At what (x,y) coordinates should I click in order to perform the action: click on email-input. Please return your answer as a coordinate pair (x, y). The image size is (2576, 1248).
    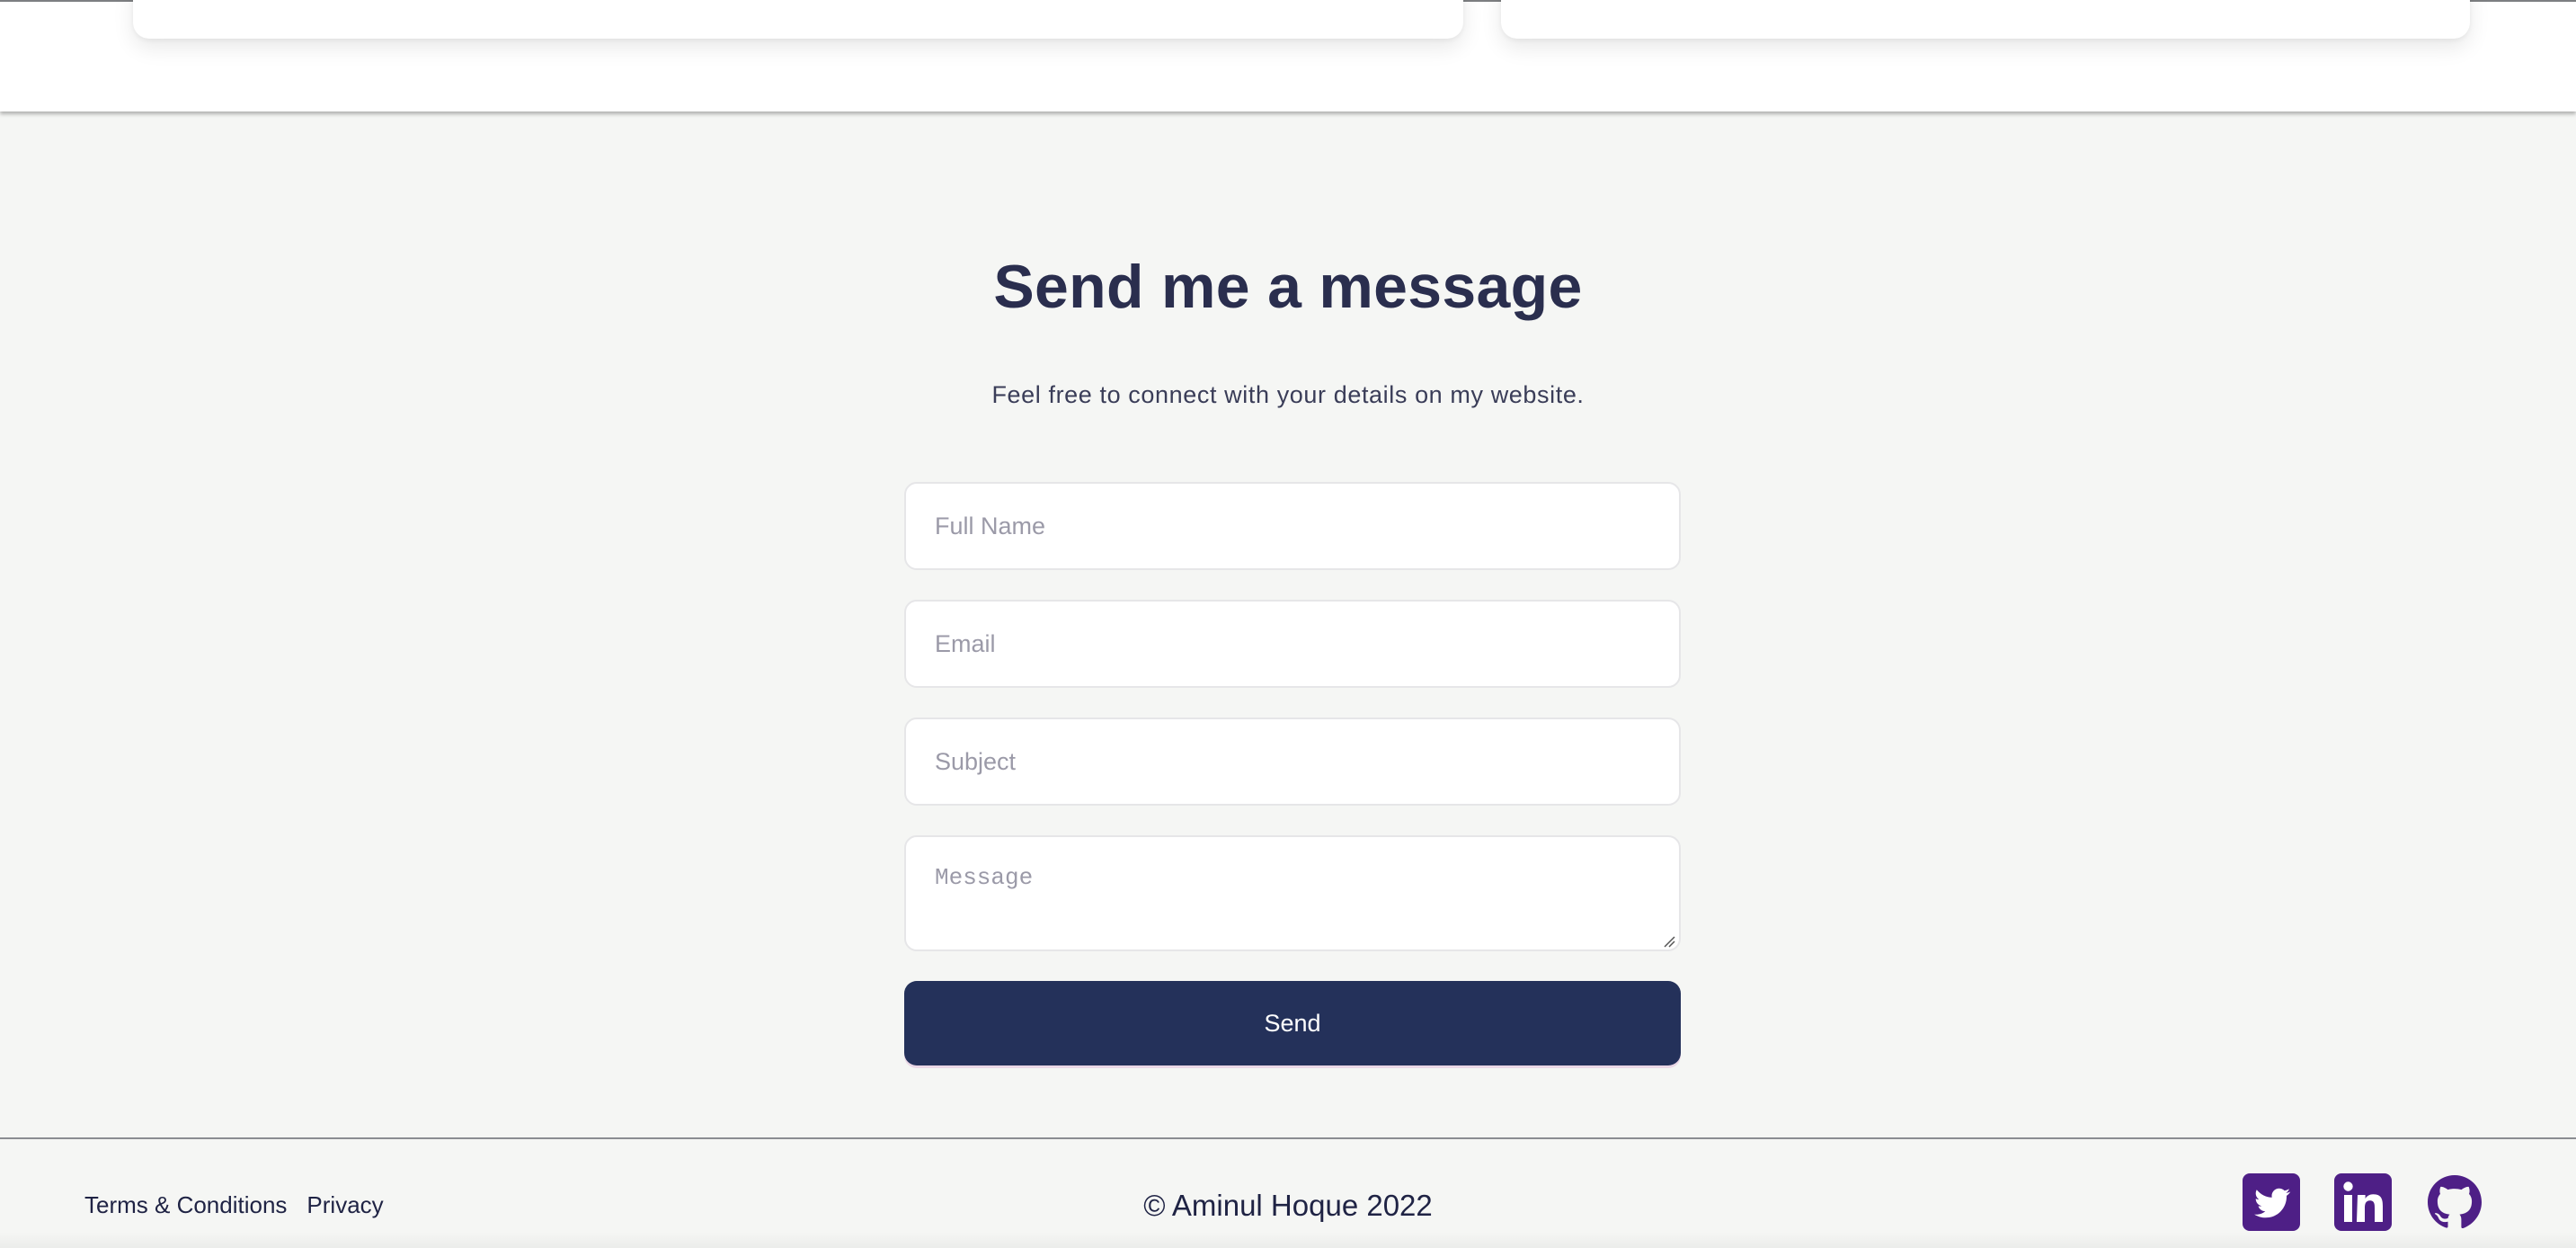
    Looking at the image, I should click on (1292, 644).